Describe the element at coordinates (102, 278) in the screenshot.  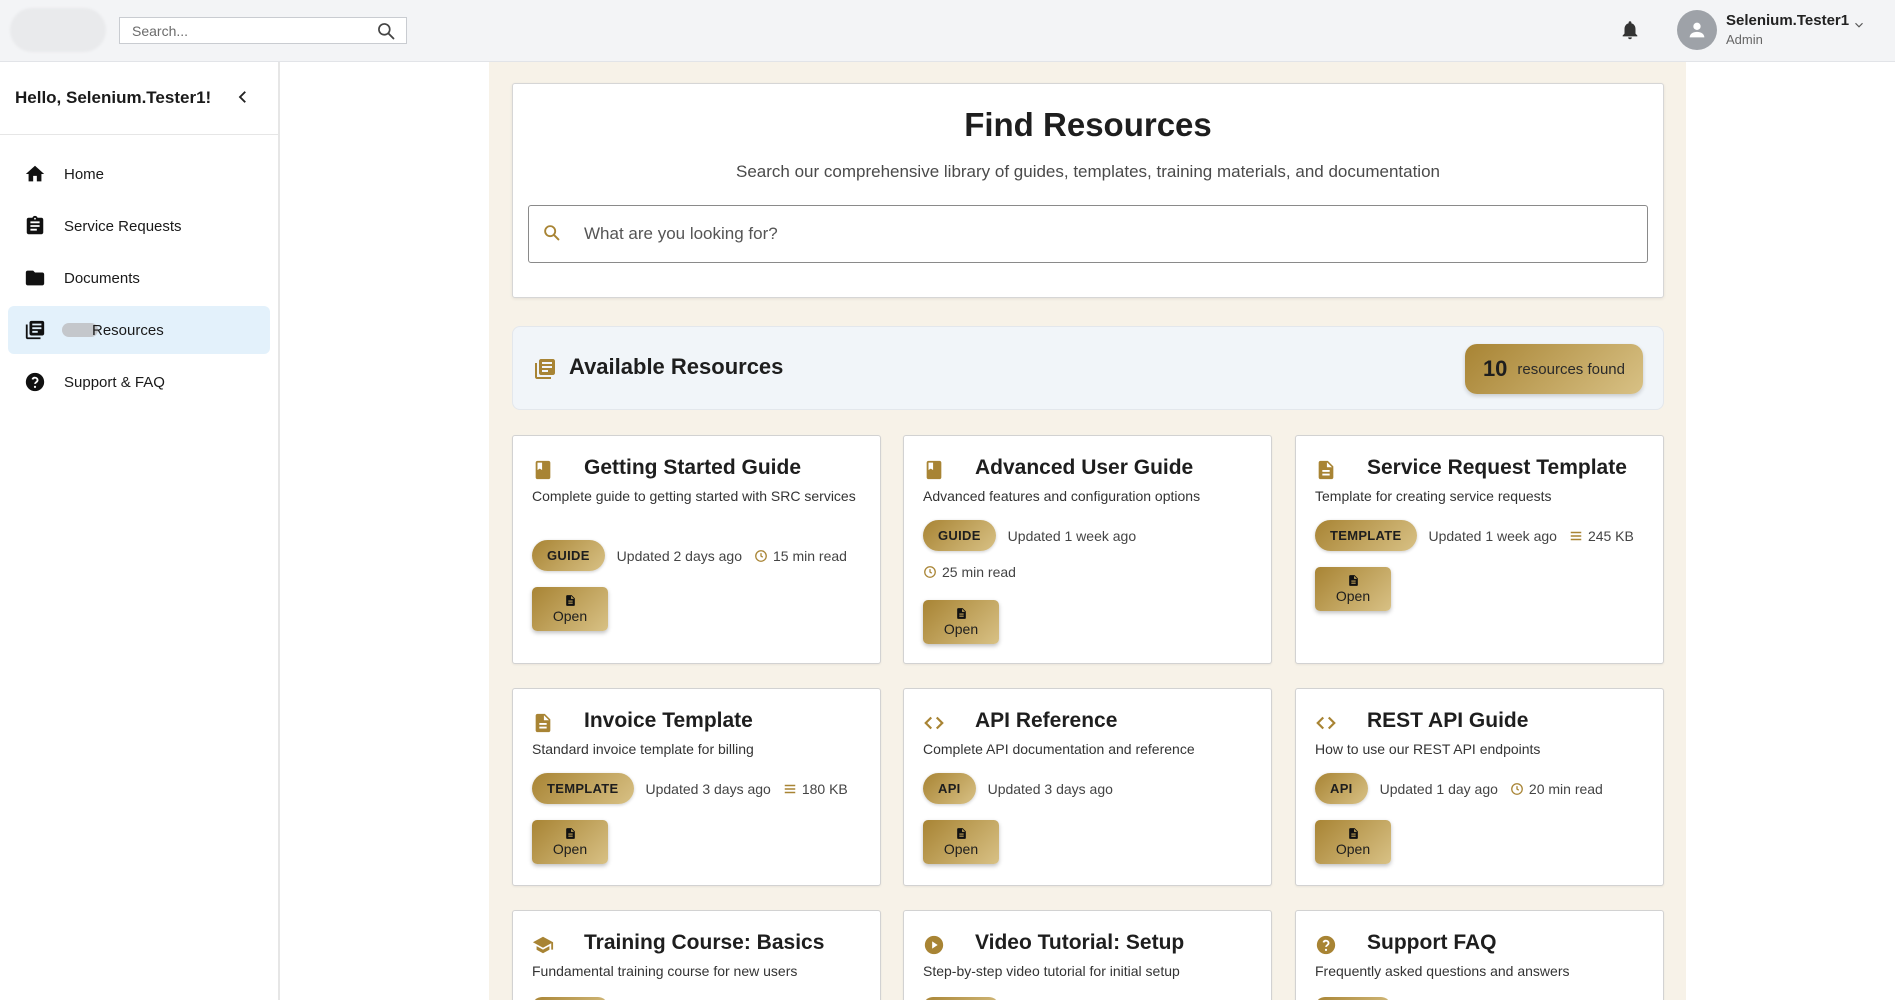
I see `sidebar-item-label: Documents` at that location.